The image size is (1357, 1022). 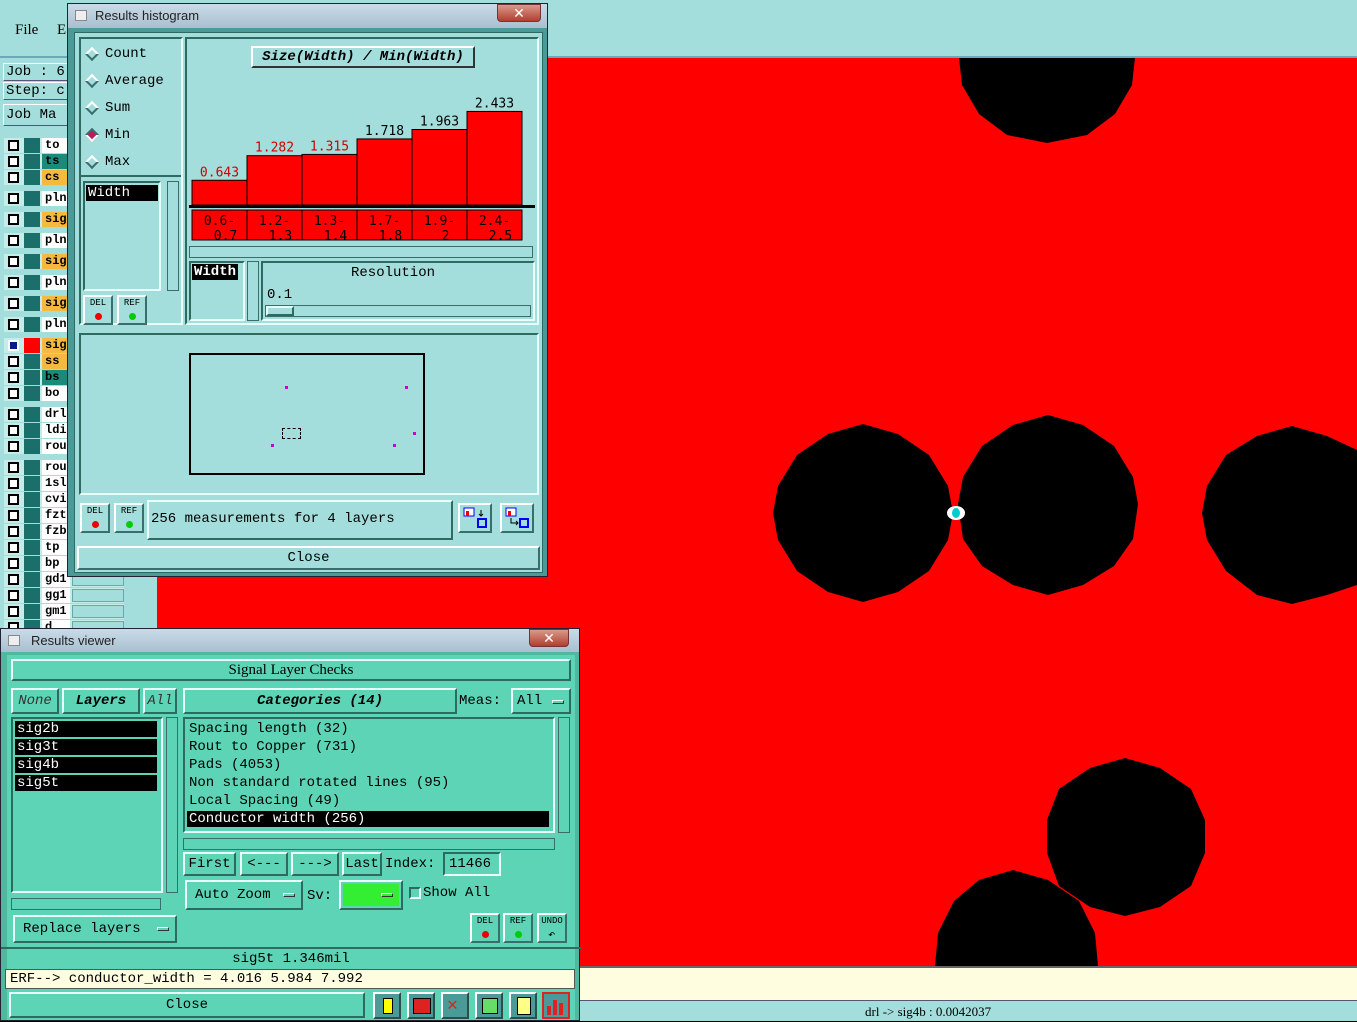 What do you see at coordinates (552, 928) in the screenshot?
I see `undo-button: UNDO ↶` at bounding box center [552, 928].